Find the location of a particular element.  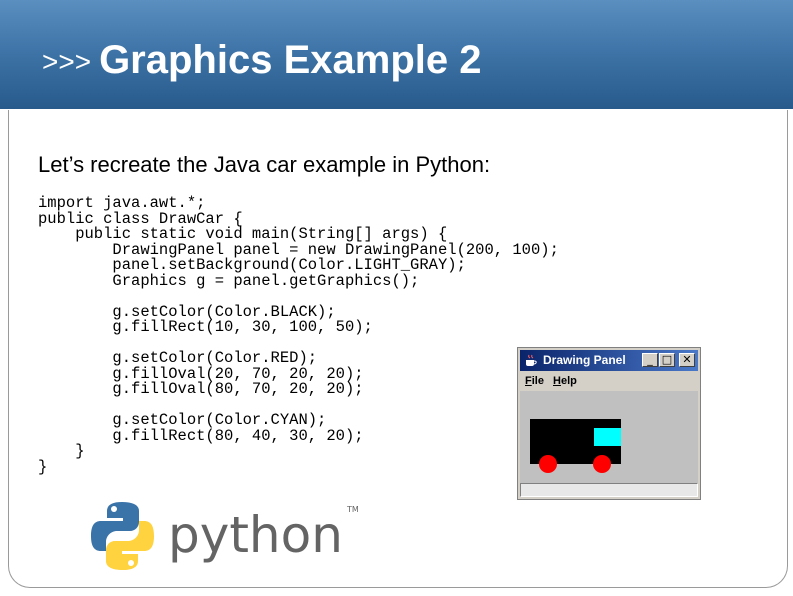

menu-help-label: elp is located at coordinates (568, 381).